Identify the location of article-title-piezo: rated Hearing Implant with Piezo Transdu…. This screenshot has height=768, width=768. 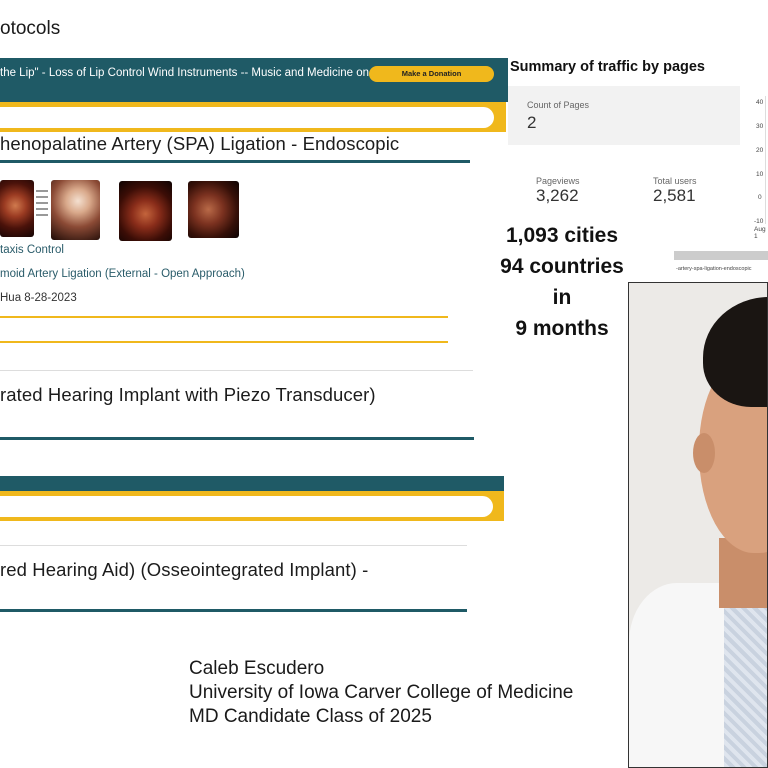
(188, 395).